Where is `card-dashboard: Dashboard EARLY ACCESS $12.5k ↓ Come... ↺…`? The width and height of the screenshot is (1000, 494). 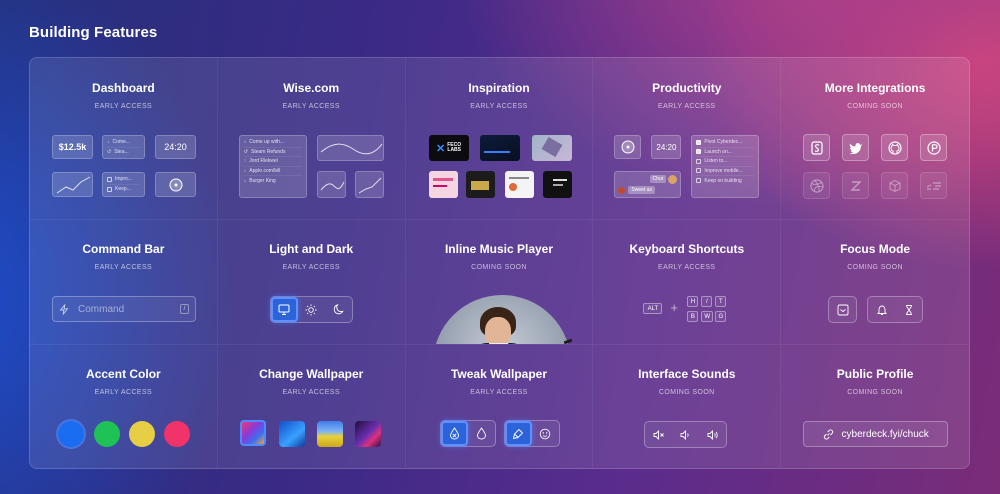
card-dashboard: Dashboard EARLY ACCESS $12.5k ↓ Come... ↺… is located at coordinates (124, 139).